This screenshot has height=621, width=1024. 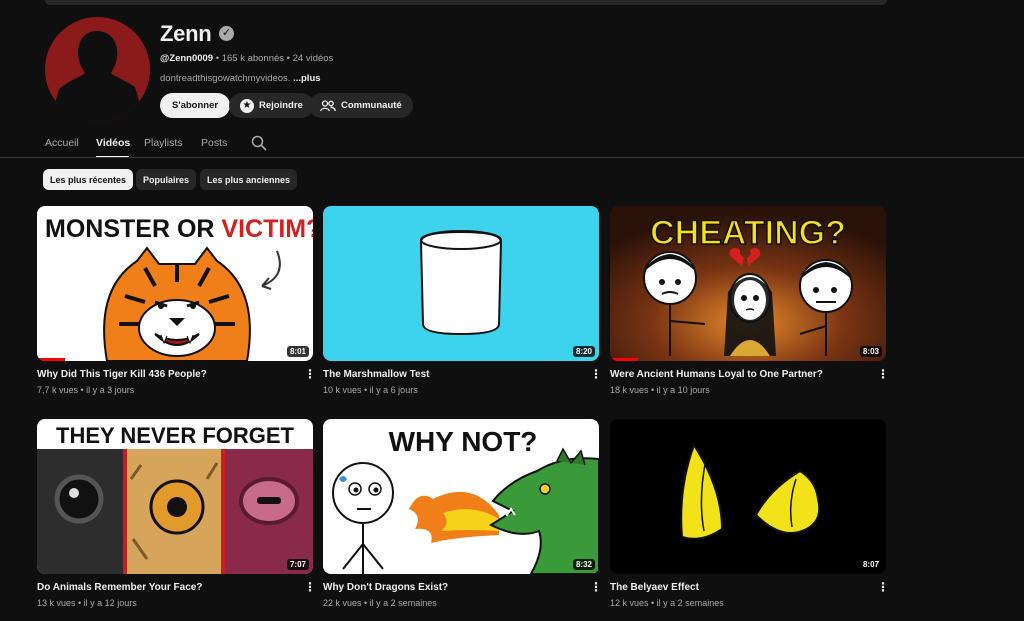 I want to click on tab-videos: Vidéos, so click(x=113, y=143).